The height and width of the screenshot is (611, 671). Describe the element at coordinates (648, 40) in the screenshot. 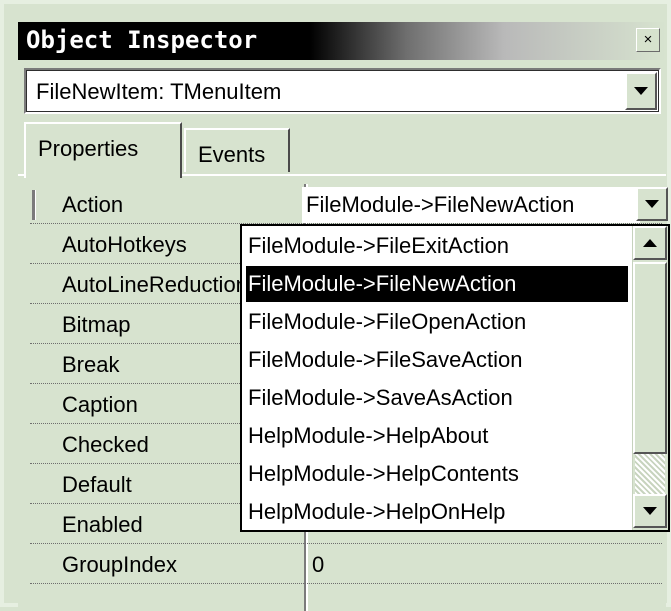

I see `close-icon: ×` at that location.